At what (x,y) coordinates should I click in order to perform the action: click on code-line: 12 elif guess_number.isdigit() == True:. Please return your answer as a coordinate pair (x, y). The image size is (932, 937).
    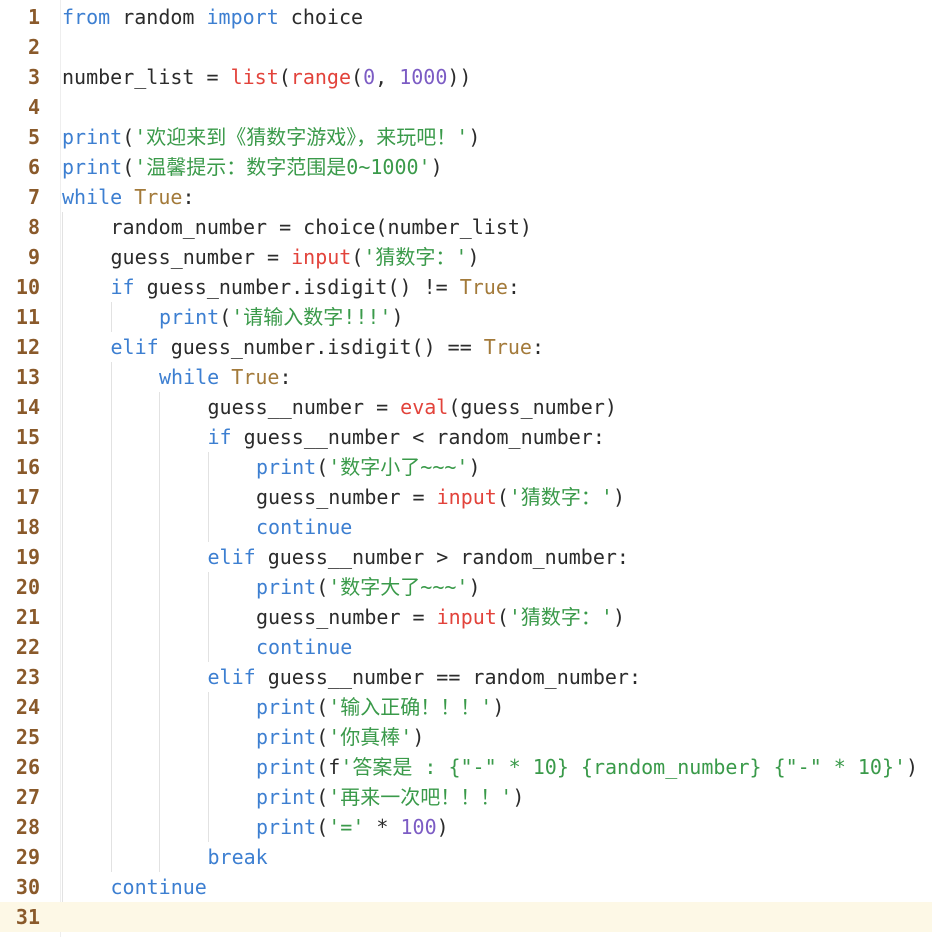
    Looking at the image, I should click on (466, 347).